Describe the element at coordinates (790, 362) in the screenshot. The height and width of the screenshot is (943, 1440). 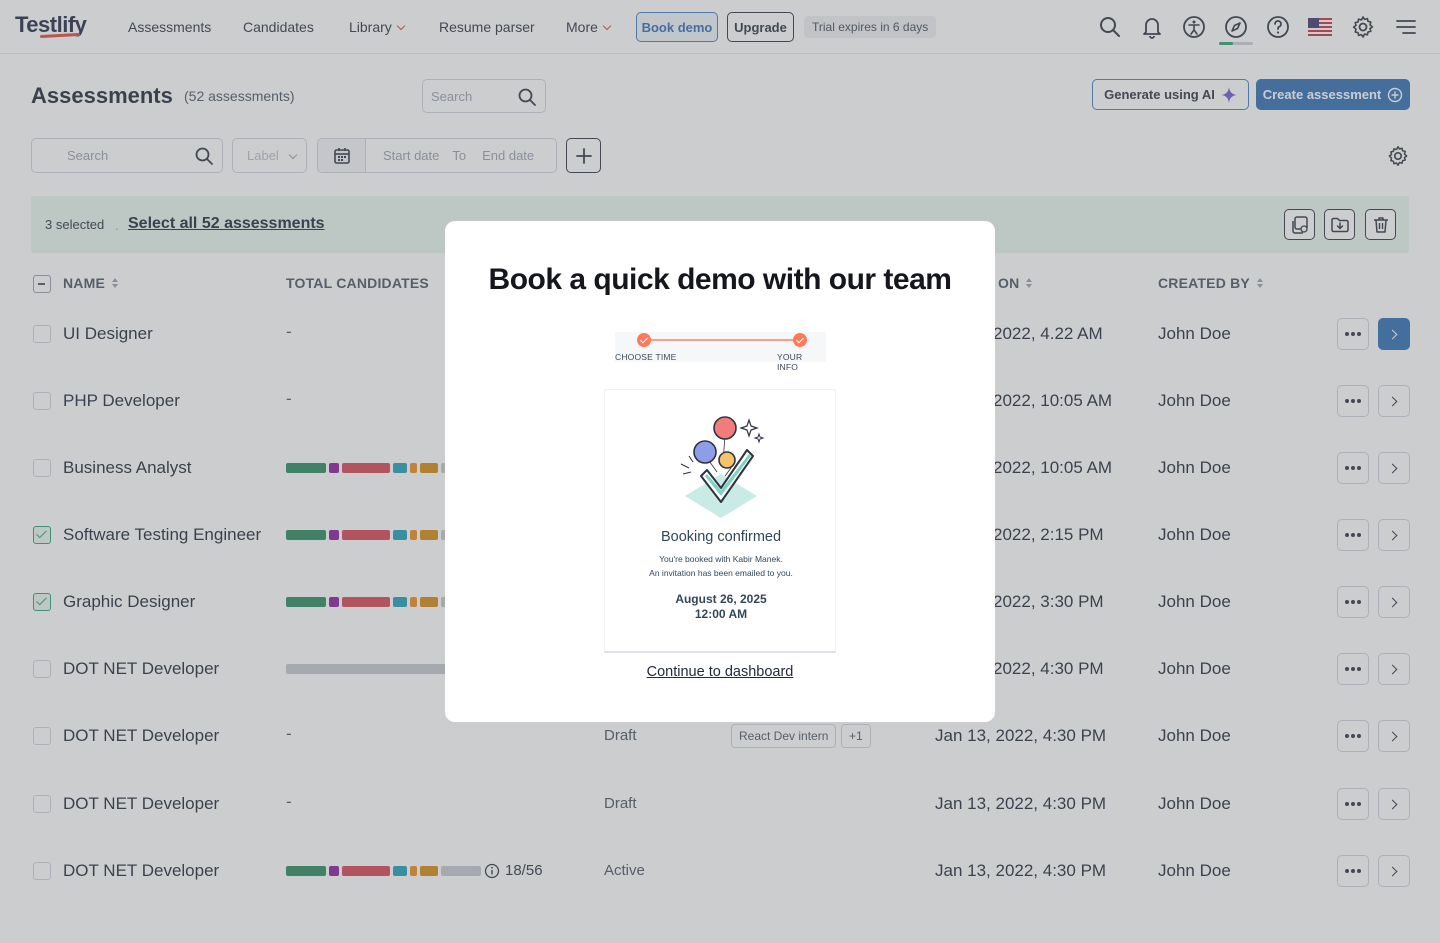
I see `step-your-info: YOUR INFO` at that location.